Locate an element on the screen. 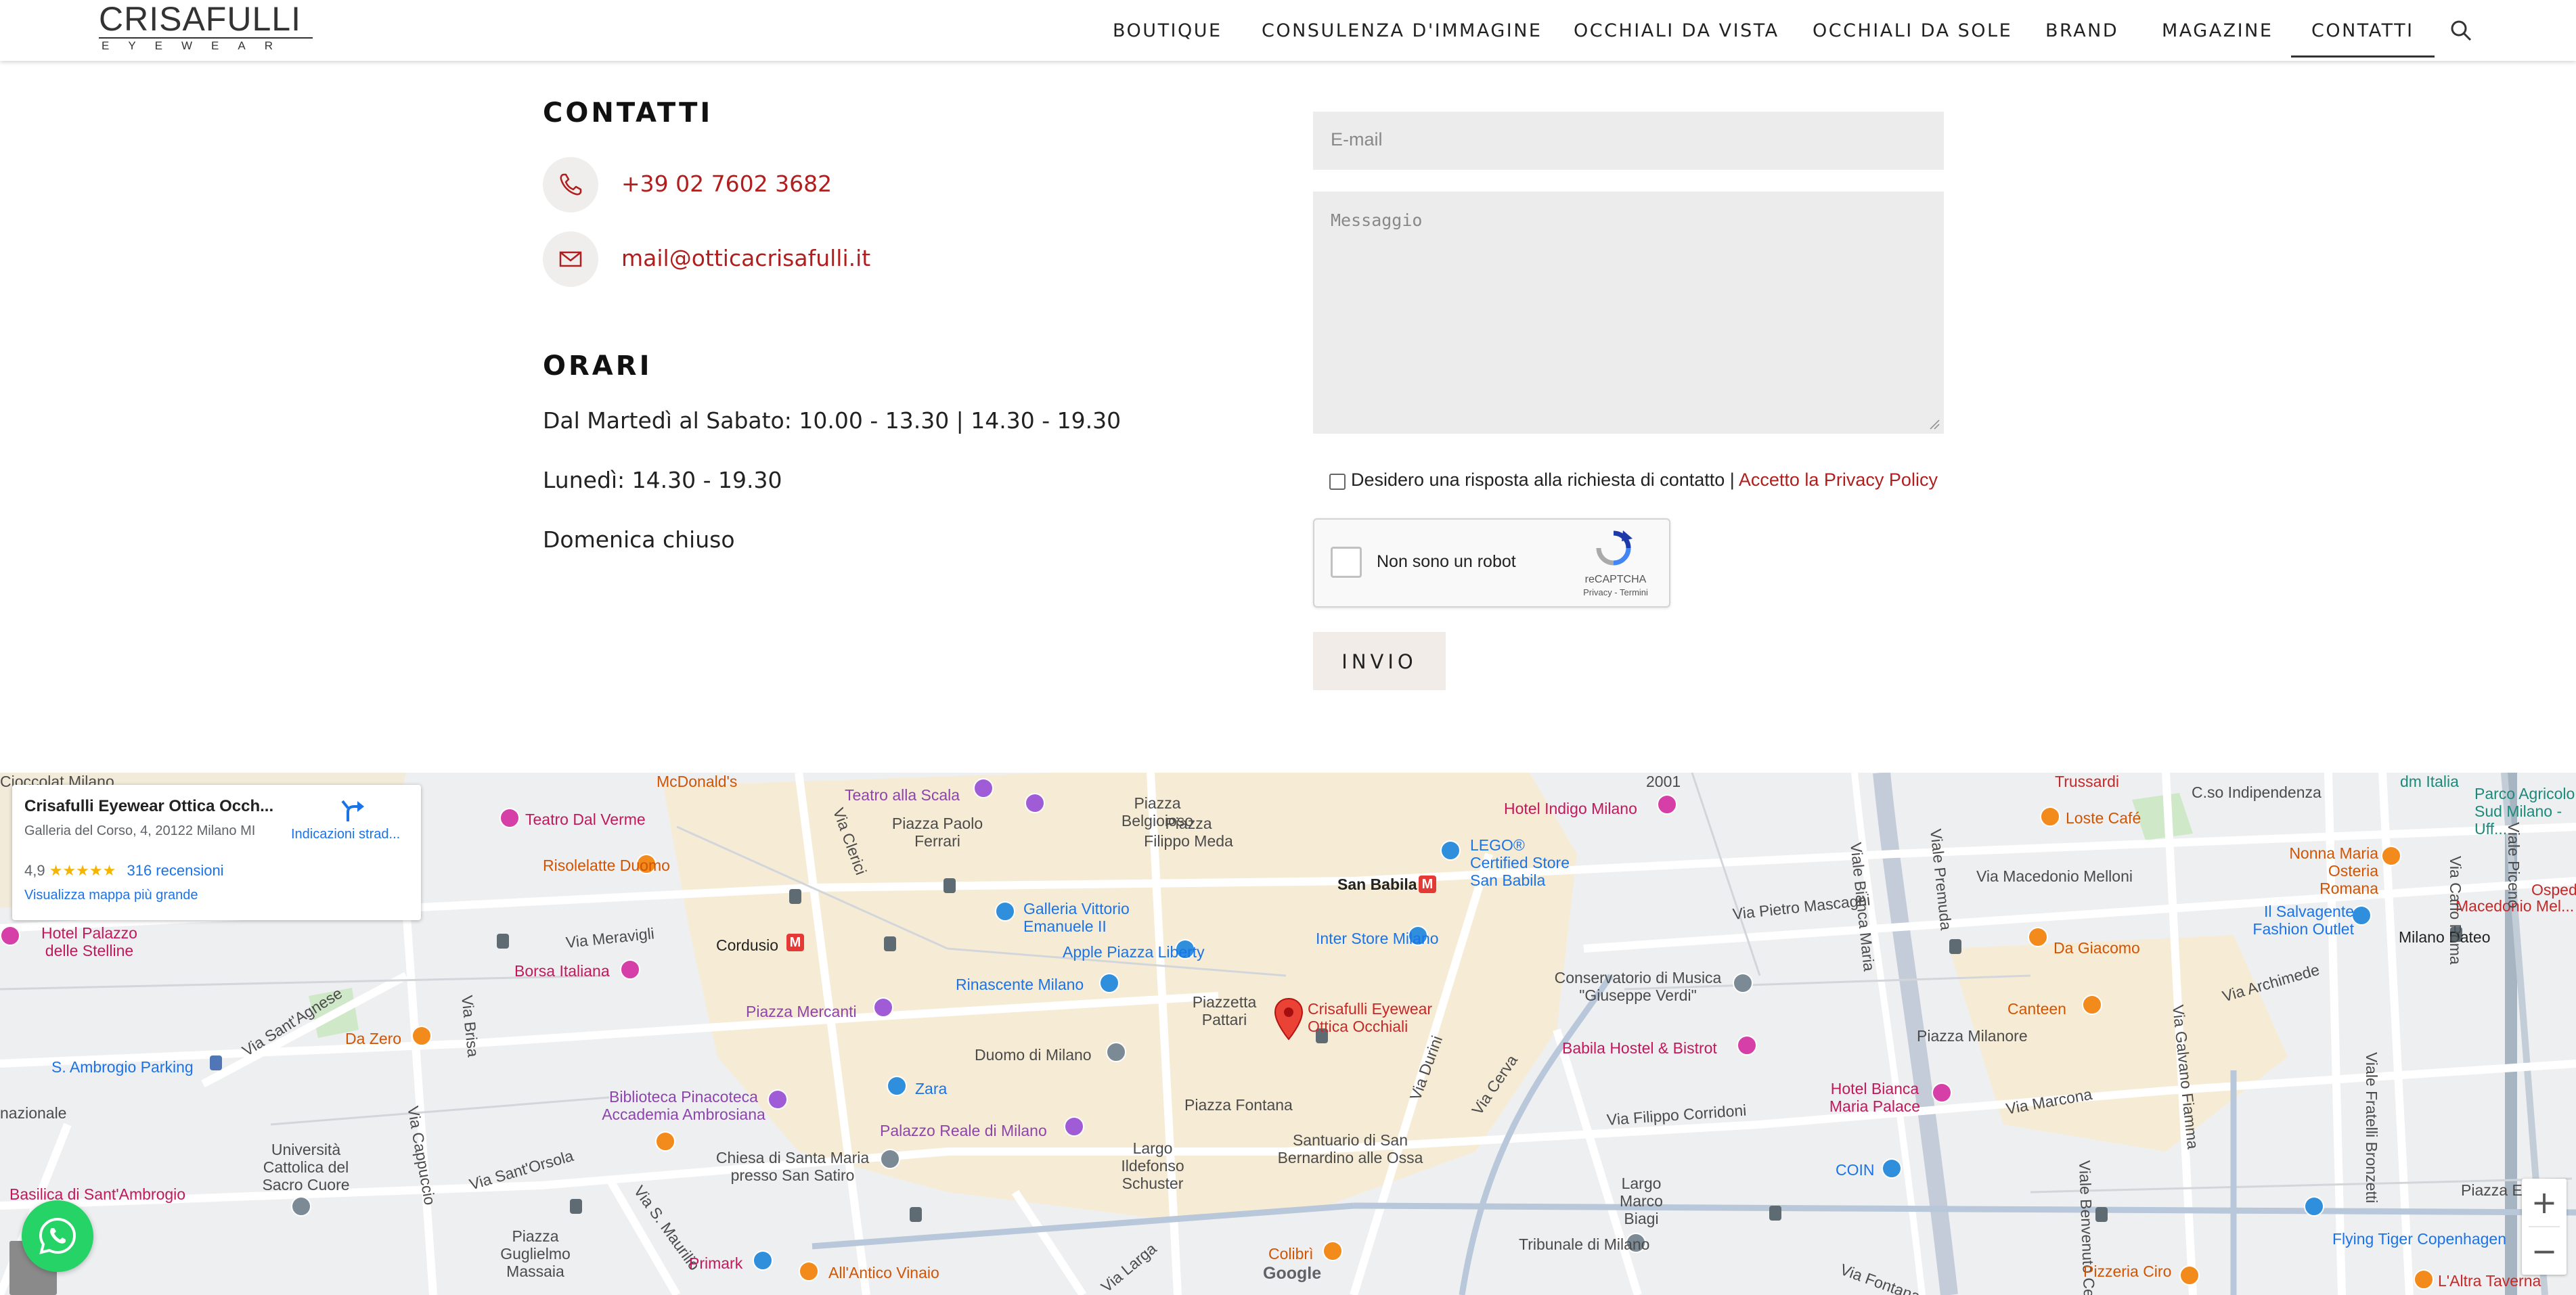 The height and width of the screenshot is (1295, 2576). poi-duomo-icon is located at coordinates (1116, 1052).